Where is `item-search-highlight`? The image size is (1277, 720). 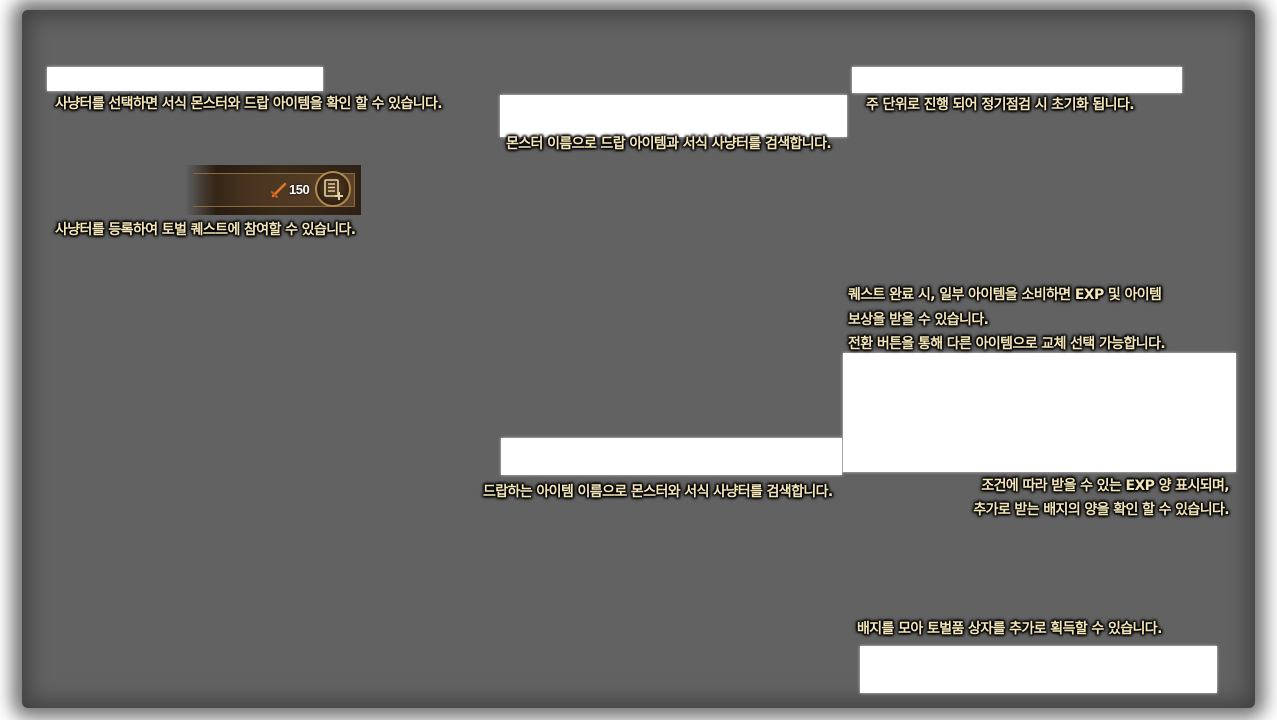 item-search-highlight is located at coordinates (671, 456).